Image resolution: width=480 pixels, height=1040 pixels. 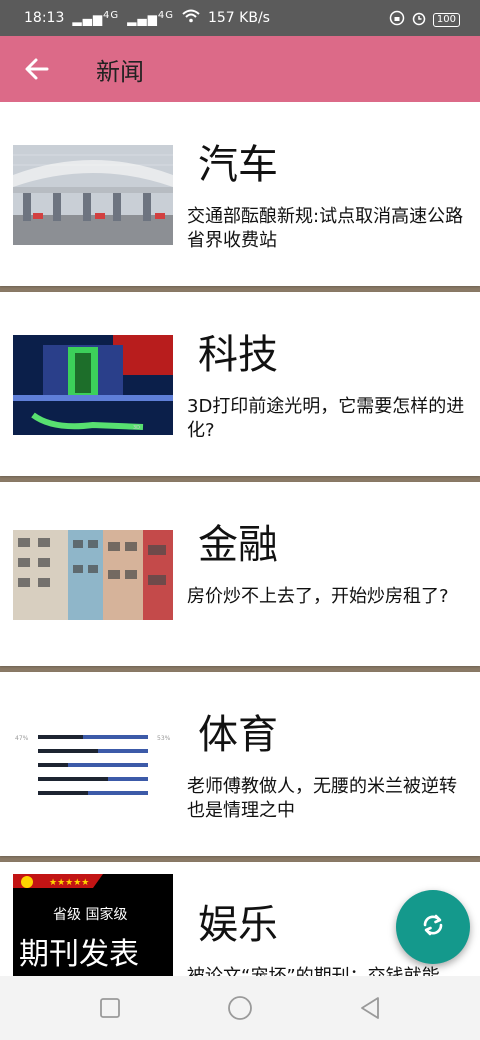 I want to click on network-speed: 157 KB/s, so click(x=238, y=18).